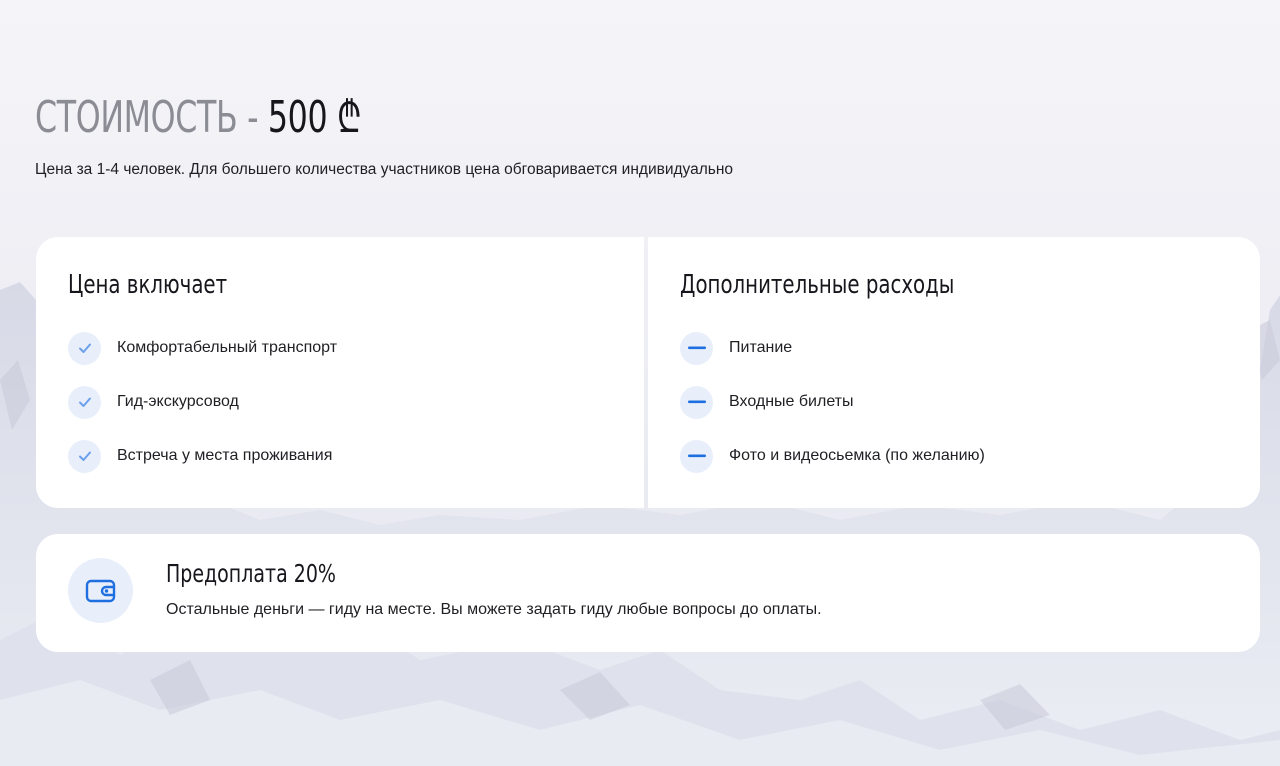 Image resolution: width=1280 pixels, height=766 pixels. Describe the element at coordinates (178, 401) in the screenshot. I see `list-item-label: Гид-экскурсовод` at that location.